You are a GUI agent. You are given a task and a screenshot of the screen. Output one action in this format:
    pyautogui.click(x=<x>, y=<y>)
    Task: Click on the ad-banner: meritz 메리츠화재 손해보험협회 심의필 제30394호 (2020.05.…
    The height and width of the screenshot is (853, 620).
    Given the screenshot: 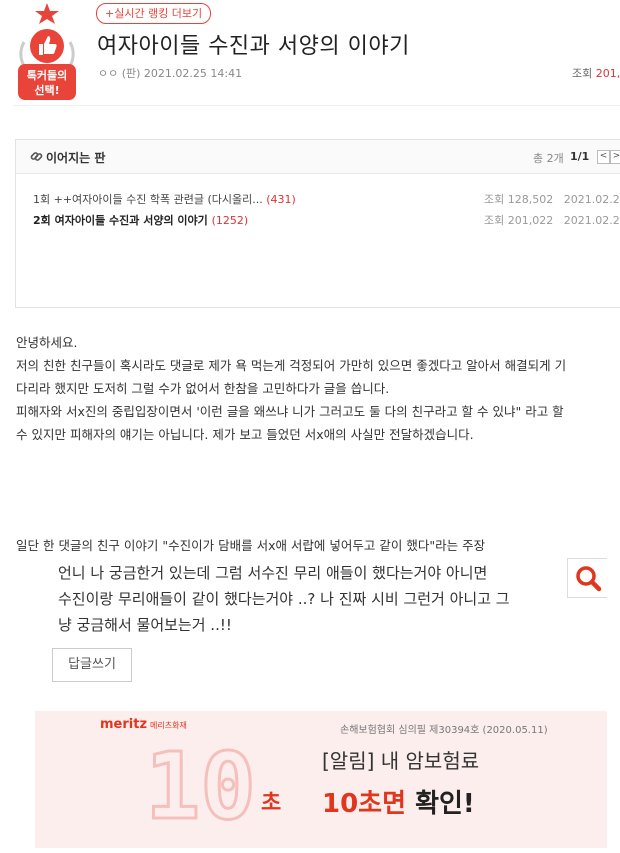 What is the action you would take?
    pyautogui.click(x=321, y=779)
    